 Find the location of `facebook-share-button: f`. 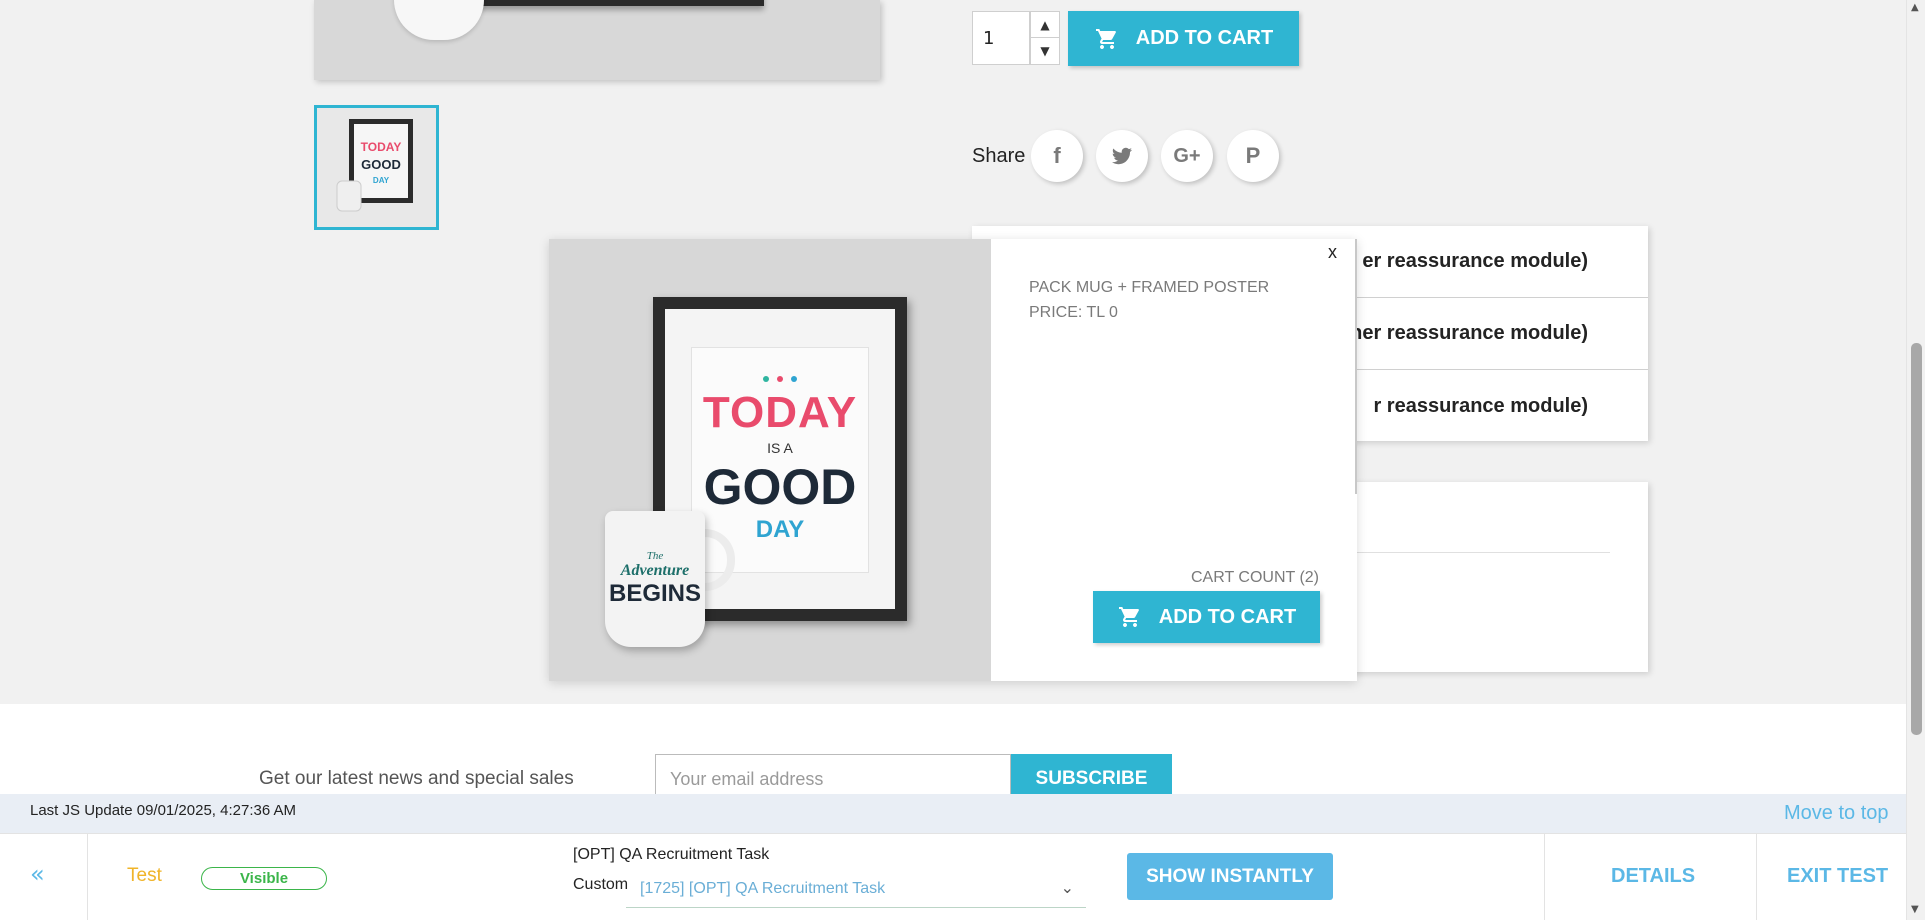

facebook-share-button: f is located at coordinates (1057, 156).